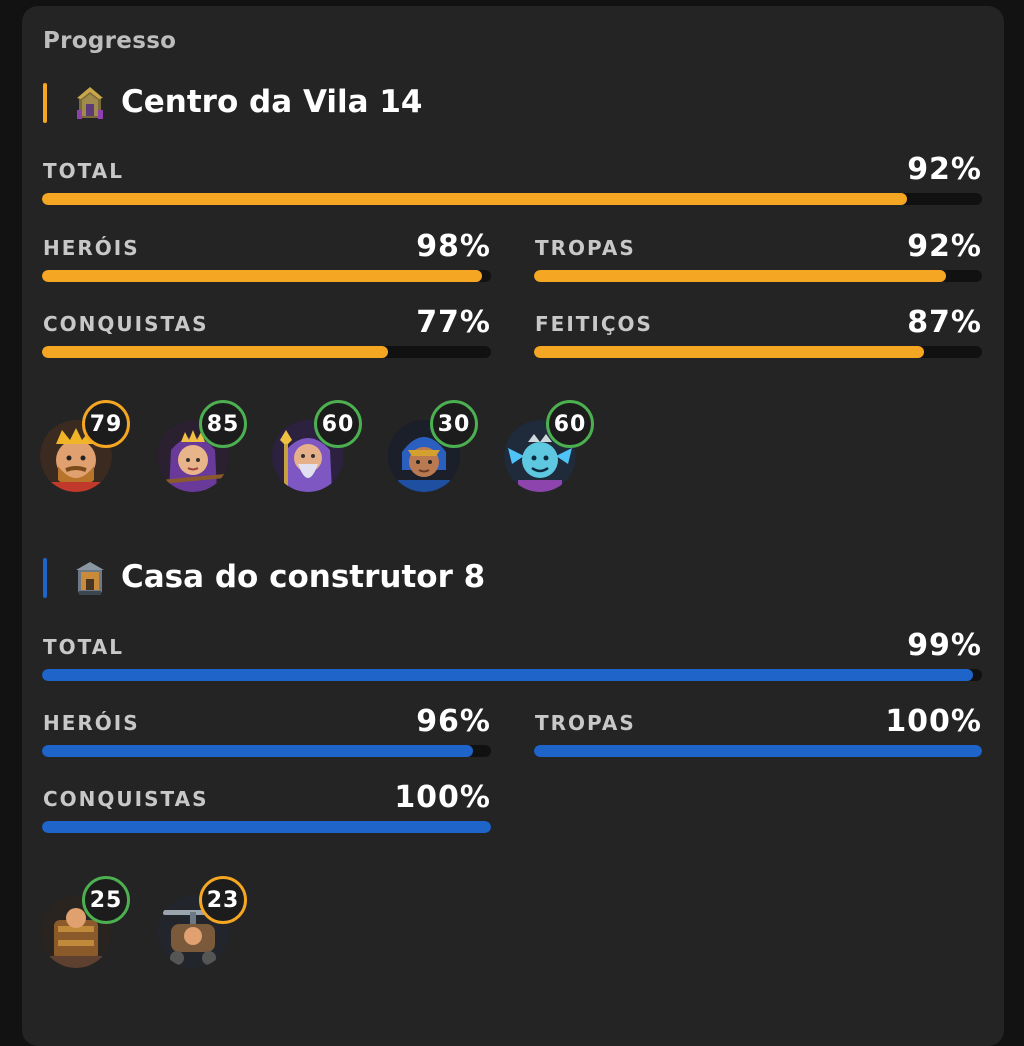 The height and width of the screenshot is (1046, 1024). I want to click on home-troops-stat: TROPAS 92%, so click(758, 255).